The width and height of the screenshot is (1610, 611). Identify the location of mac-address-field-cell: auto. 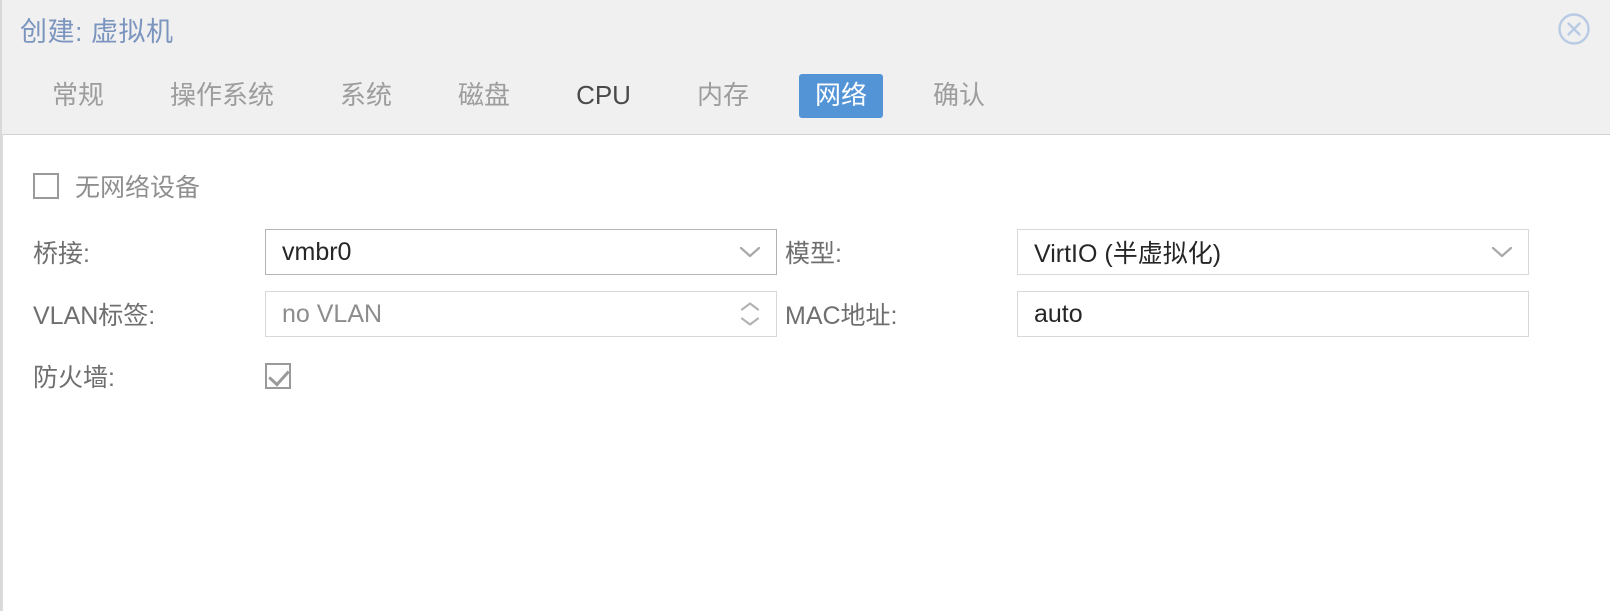
(1277, 314).